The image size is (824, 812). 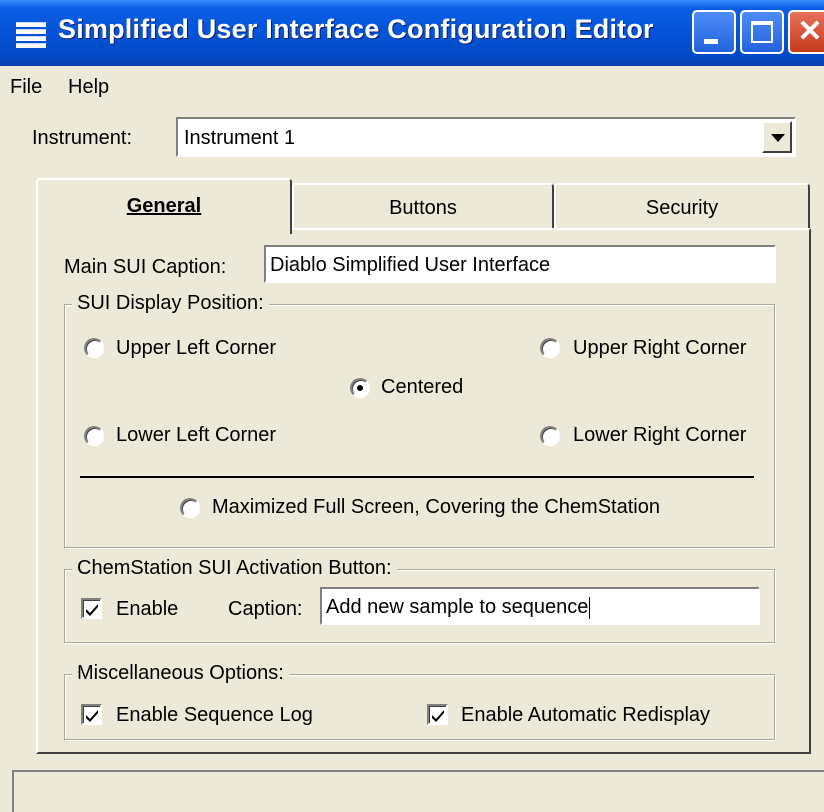 What do you see at coordinates (147, 609) in the screenshot?
I see `enable-label: Enable` at bounding box center [147, 609].